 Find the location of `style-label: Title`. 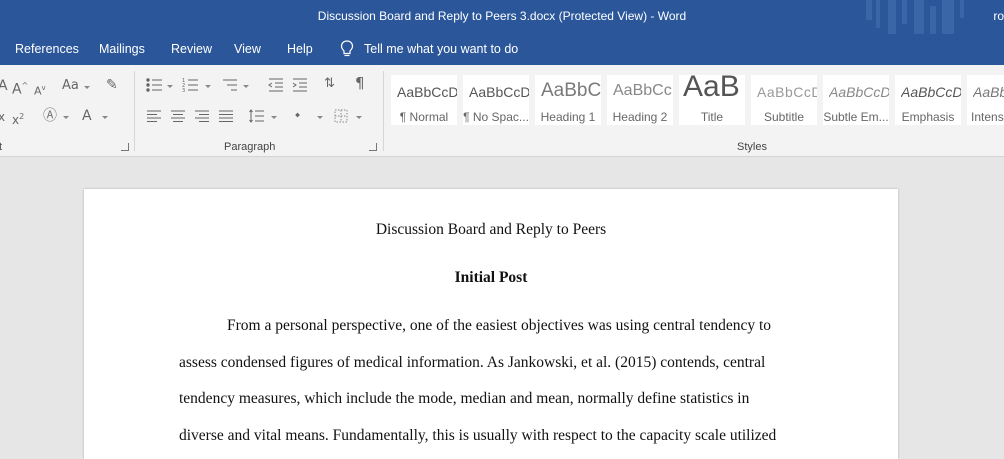

style-label: Title is located at coordinates (712, 117).